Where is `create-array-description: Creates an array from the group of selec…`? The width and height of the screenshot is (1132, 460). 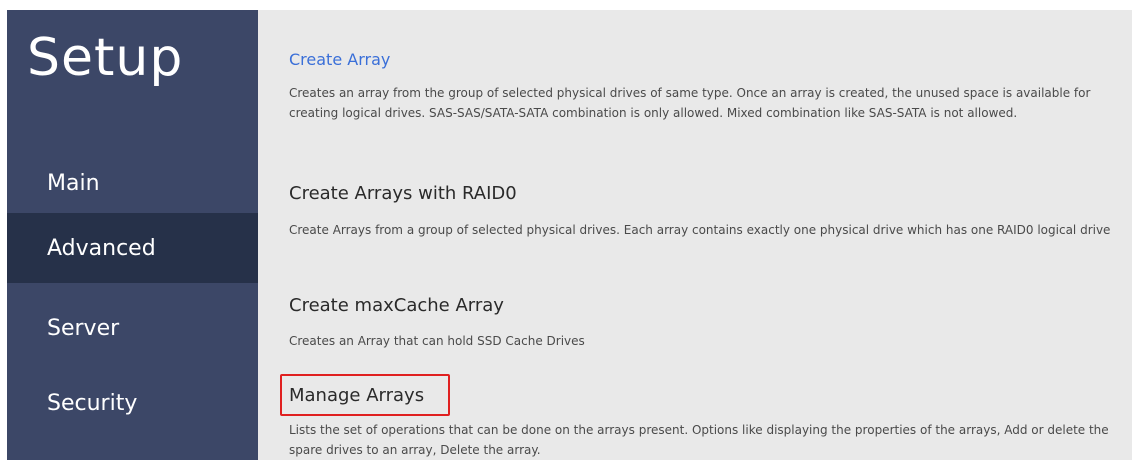
create-array-description: Creates an array from the group of selec… is located at coordinates (690, 103).